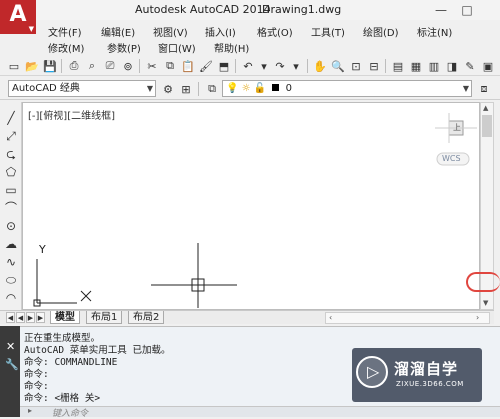 Image resolution: width=500 pixels, height=419 pixels. Describe the element at coordinates (177, 47) in the screenshot. I see `menu-window: 窗口(W)` at that location.